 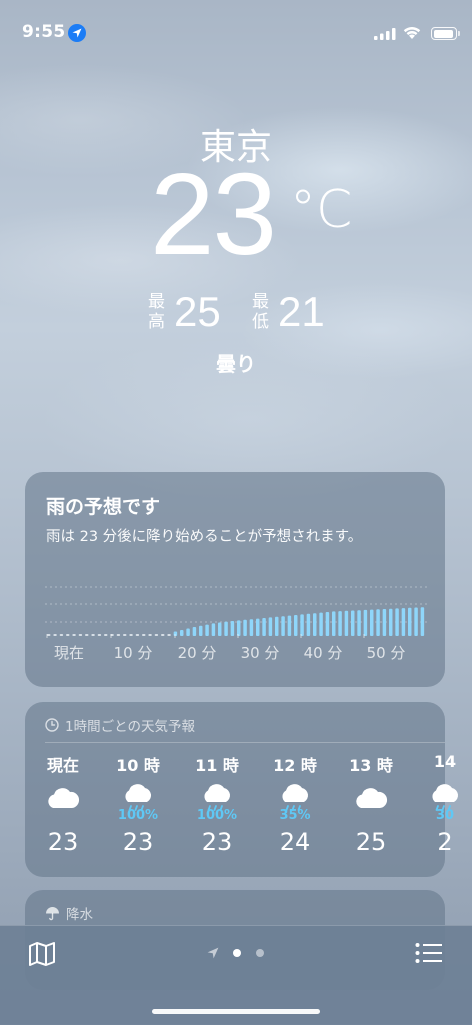 I want to click on axis-label: 50 分, so click(x=386, y=653).